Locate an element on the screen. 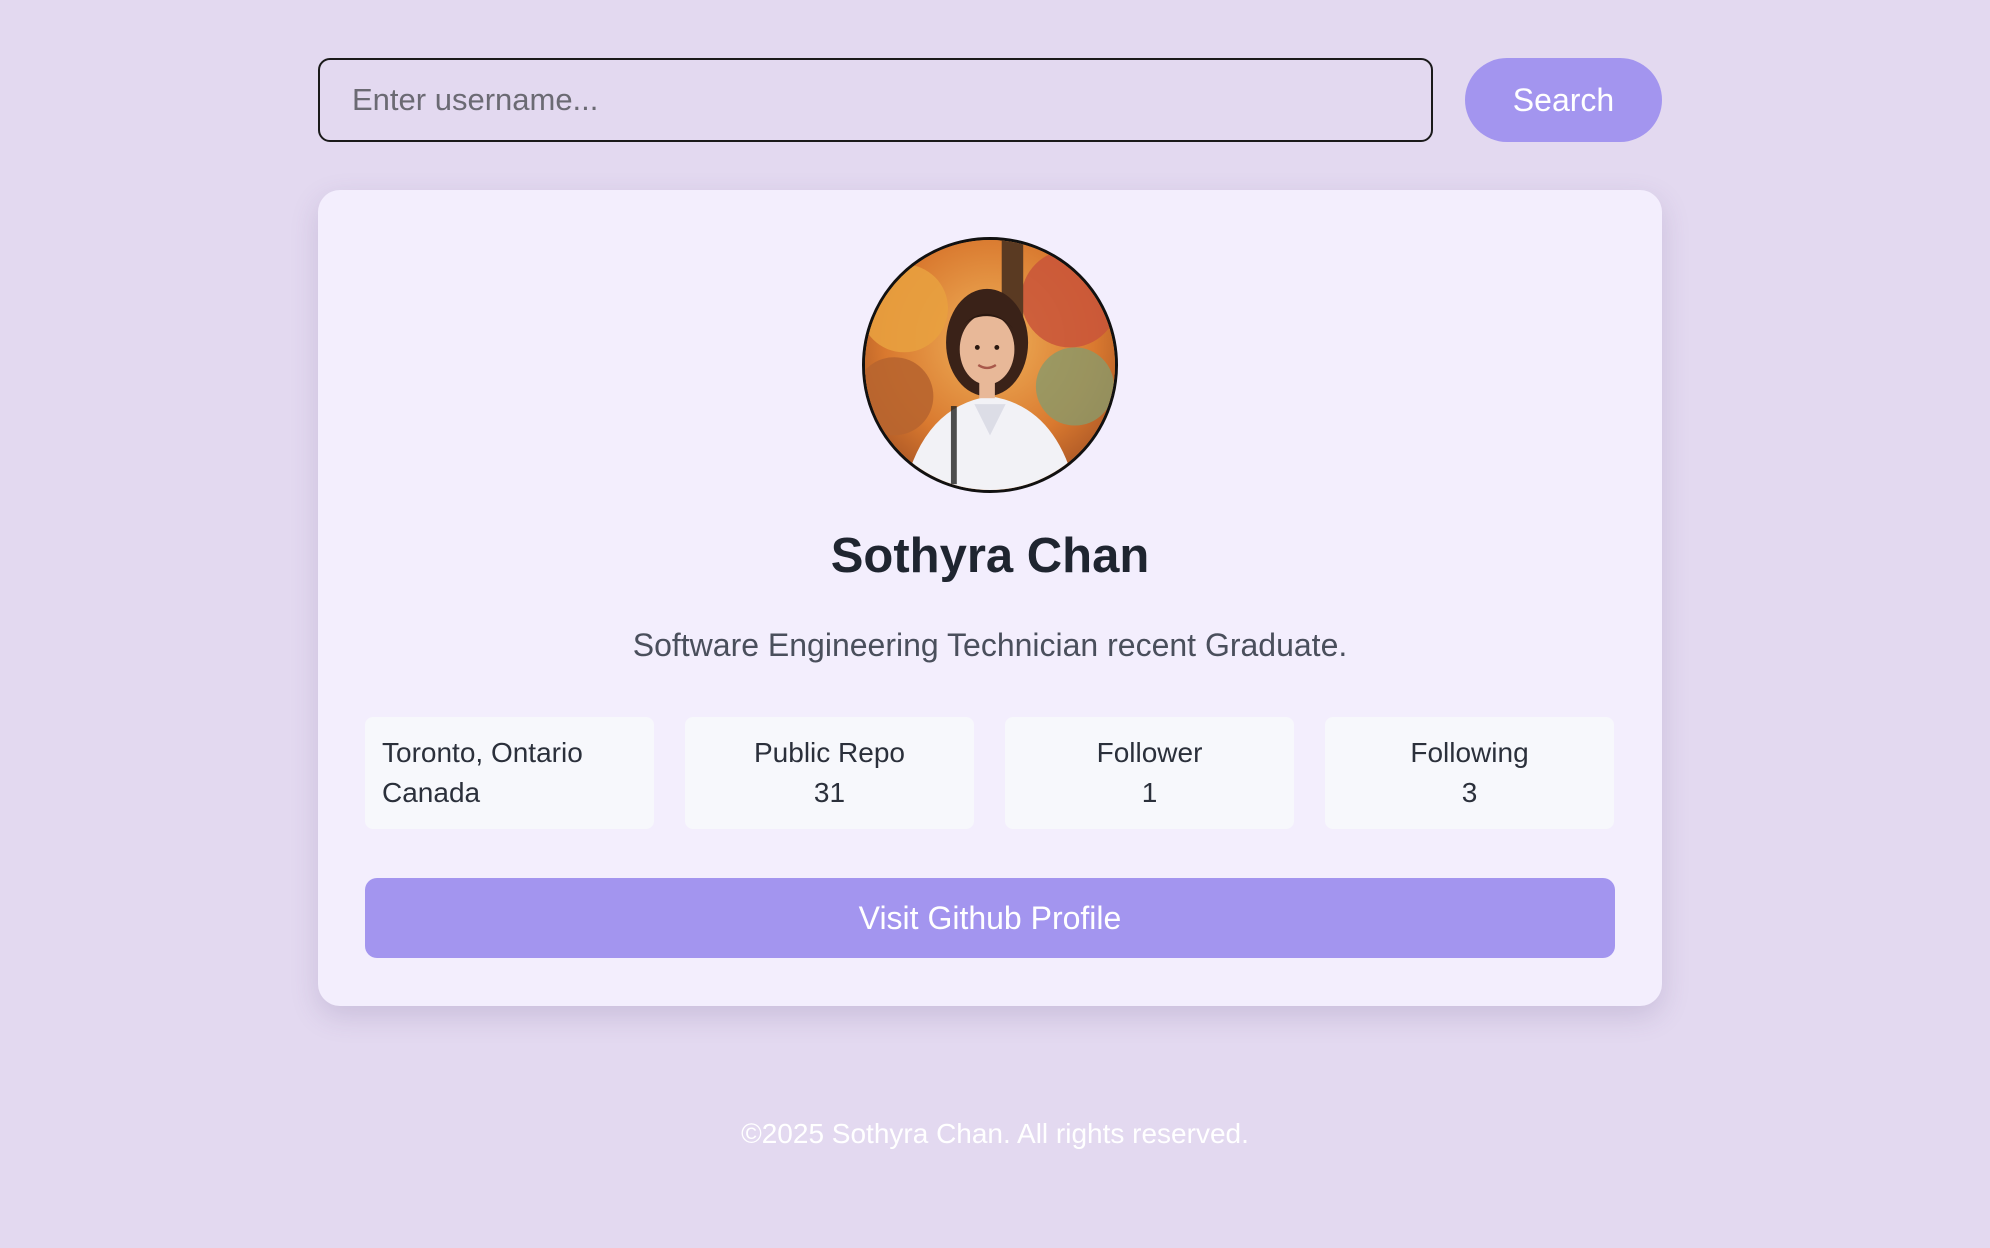 The image size is (1990, 1248). public-repo-count: 31 is located at coordinates (829, 792).